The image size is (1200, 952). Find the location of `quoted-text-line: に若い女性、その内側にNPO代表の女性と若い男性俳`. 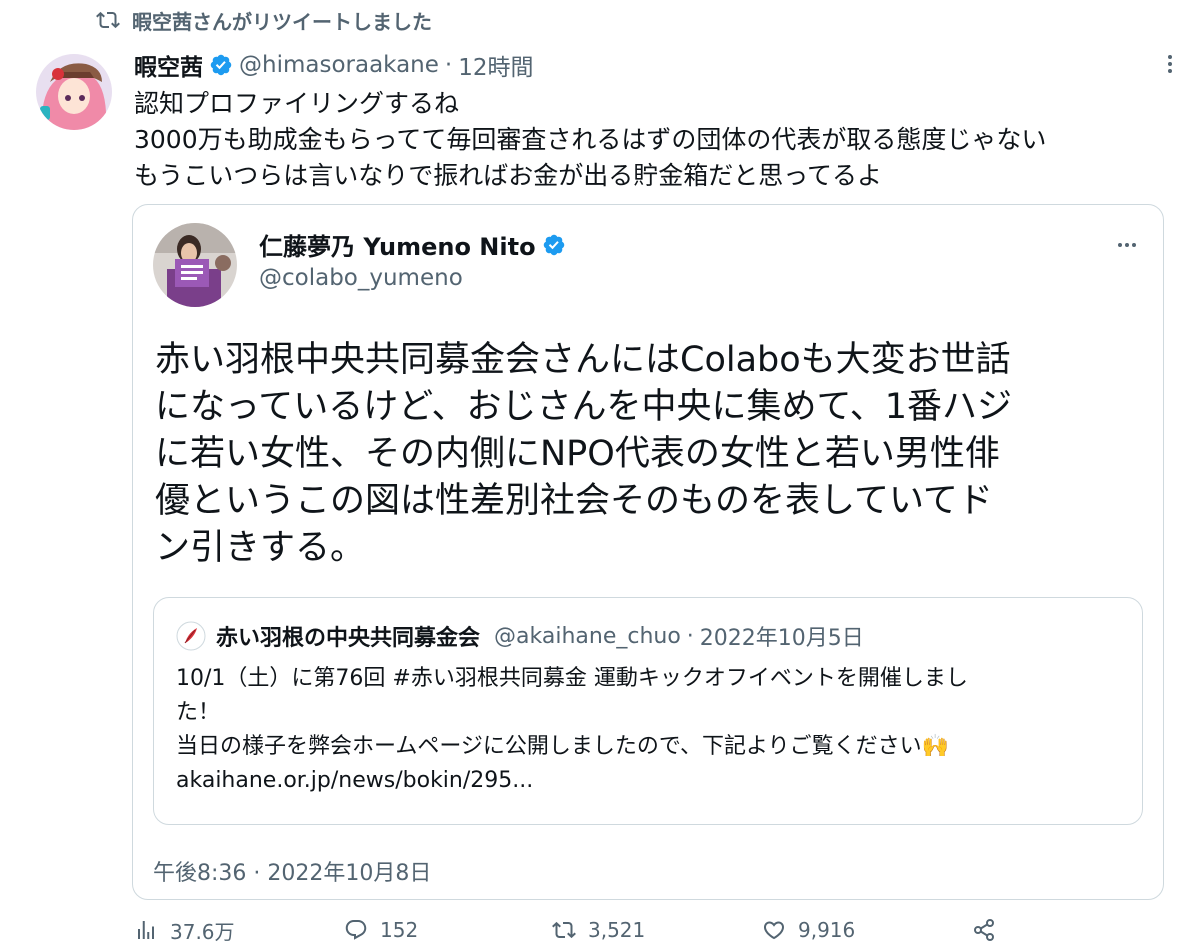

quoted-text-line: に若い女性、その内側にNPO代表の女性と若い男性俳 is located at coordinates (577, 454).